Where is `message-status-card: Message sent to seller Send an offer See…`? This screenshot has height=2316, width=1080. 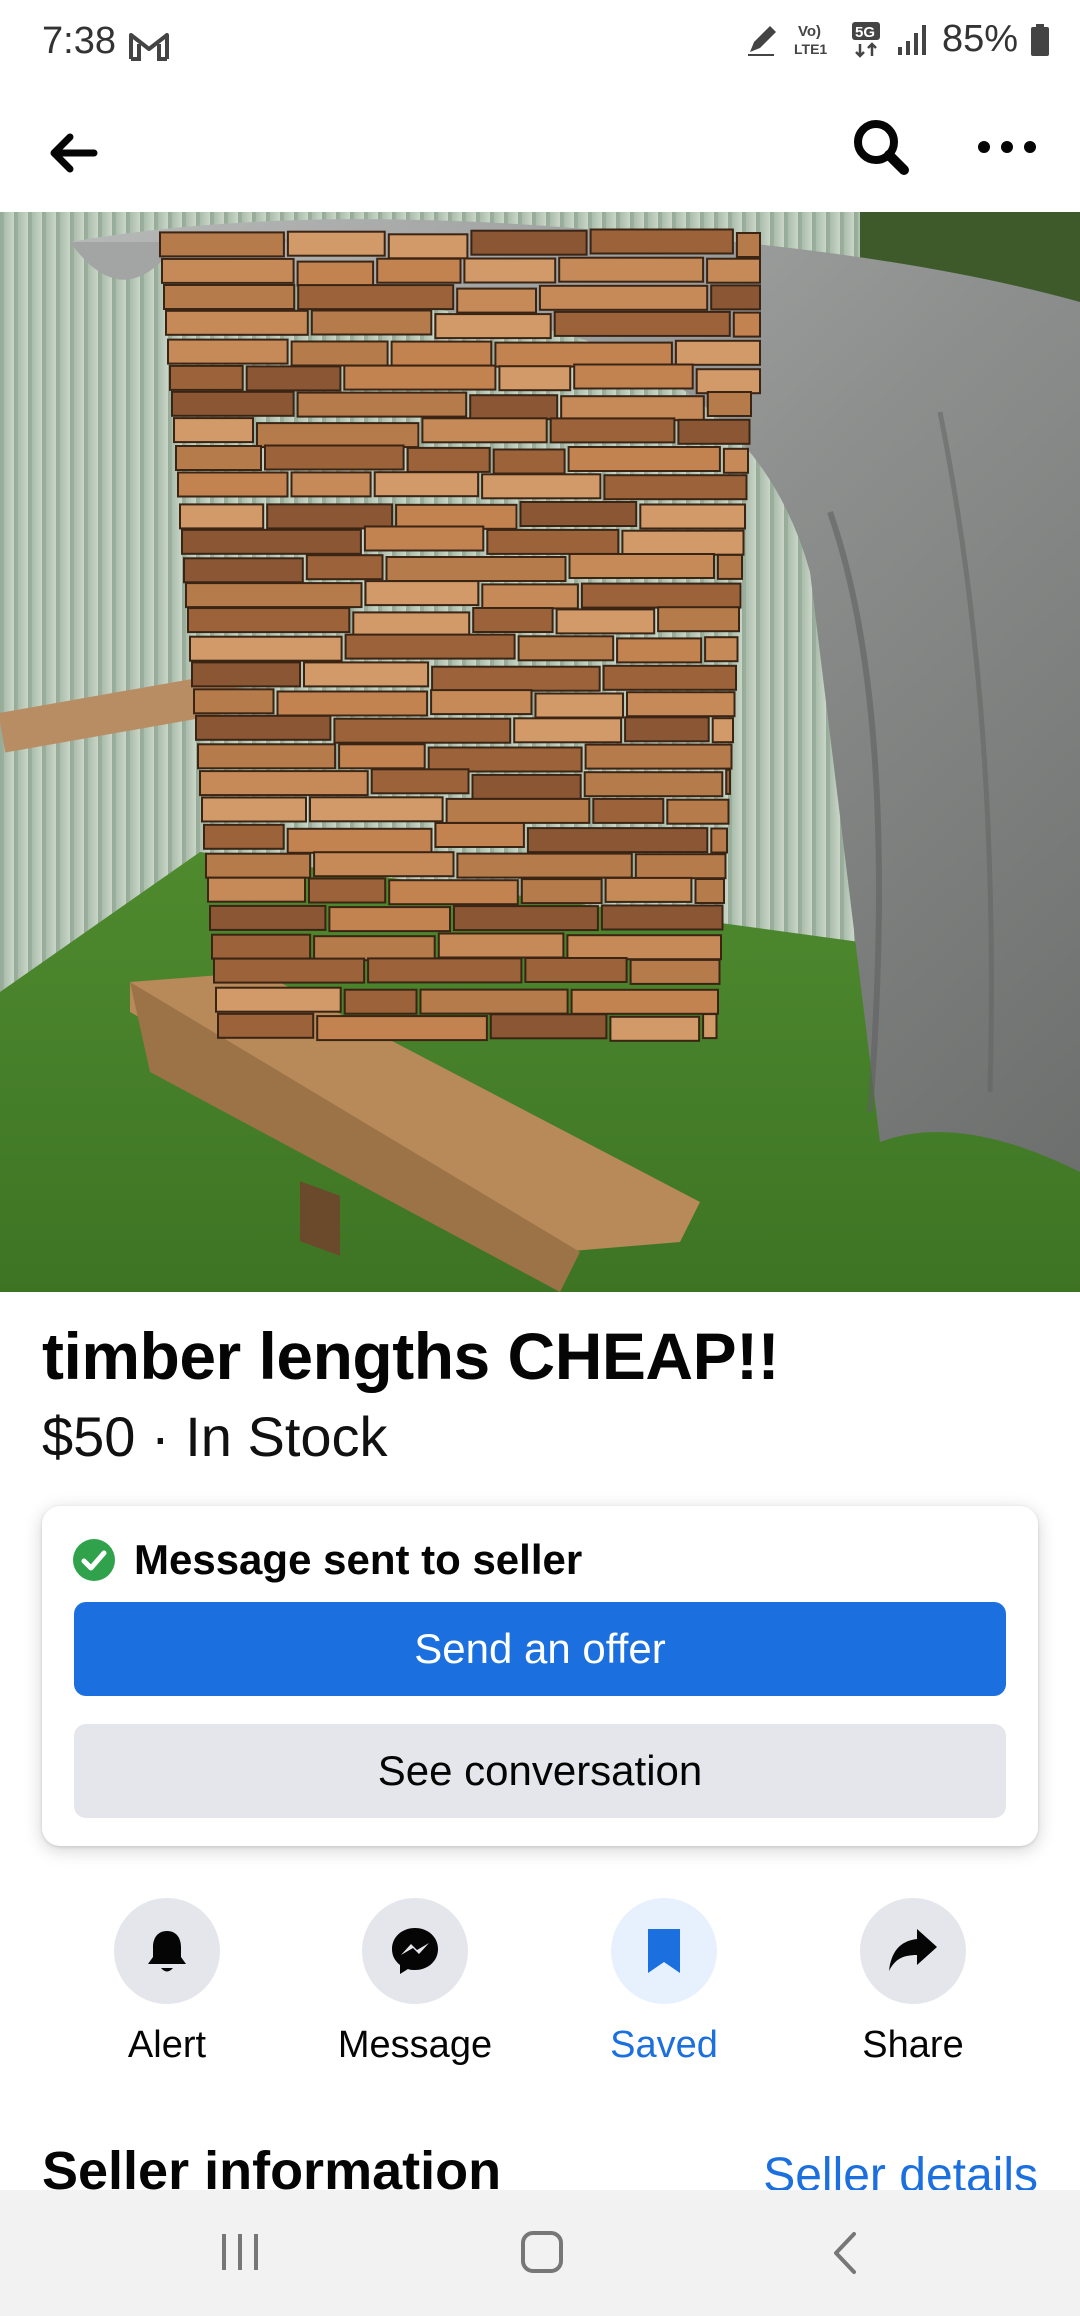
message-status-card: Message sent to seller Send an offer See… is located at coordinates (540, 1676).